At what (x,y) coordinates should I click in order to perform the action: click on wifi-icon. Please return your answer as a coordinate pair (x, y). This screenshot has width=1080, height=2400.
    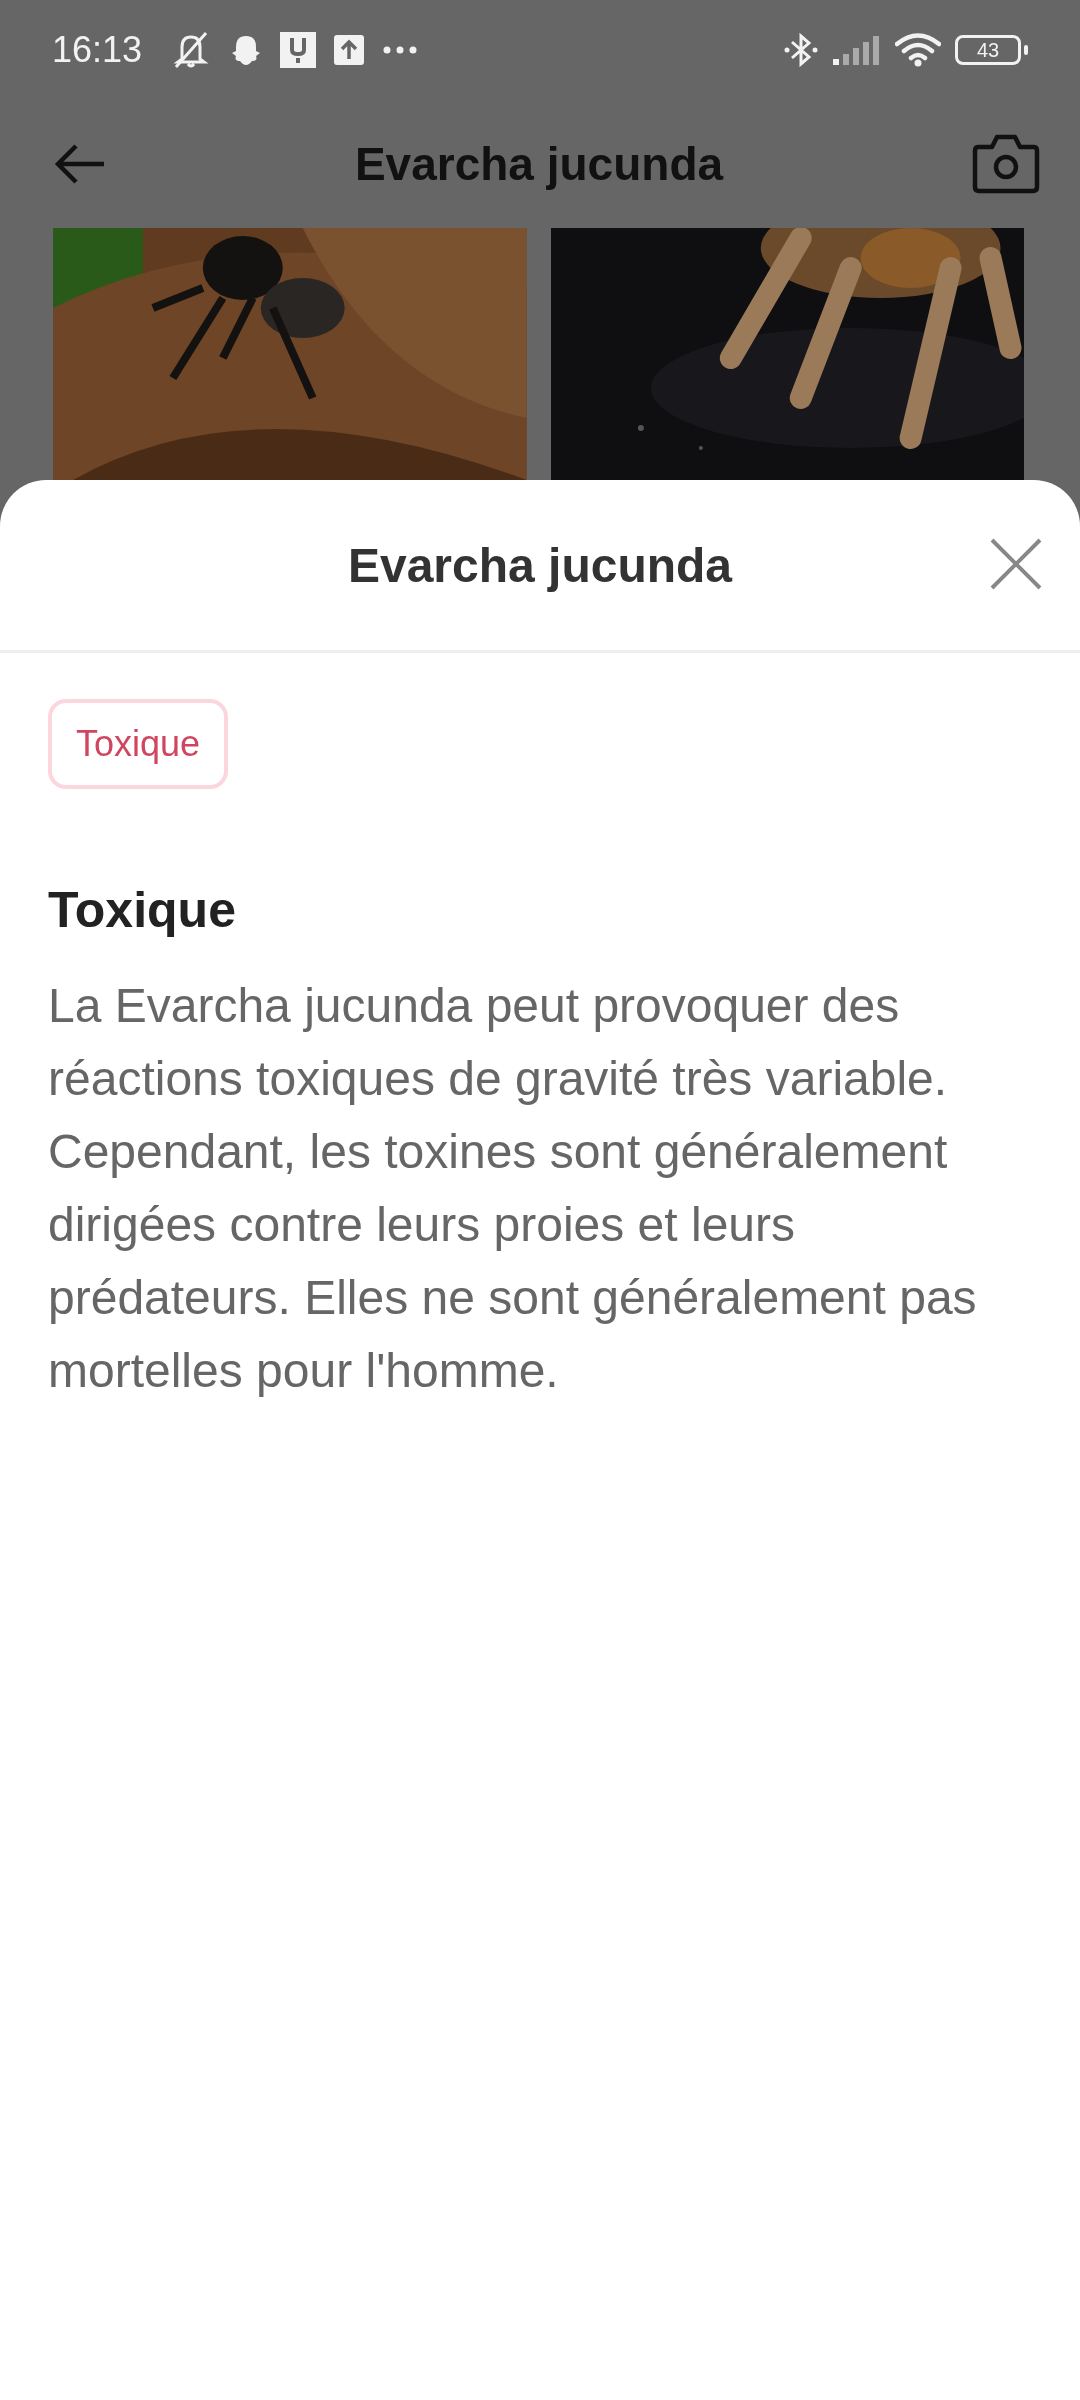
    Looking at the image, I should click on (918, 50).